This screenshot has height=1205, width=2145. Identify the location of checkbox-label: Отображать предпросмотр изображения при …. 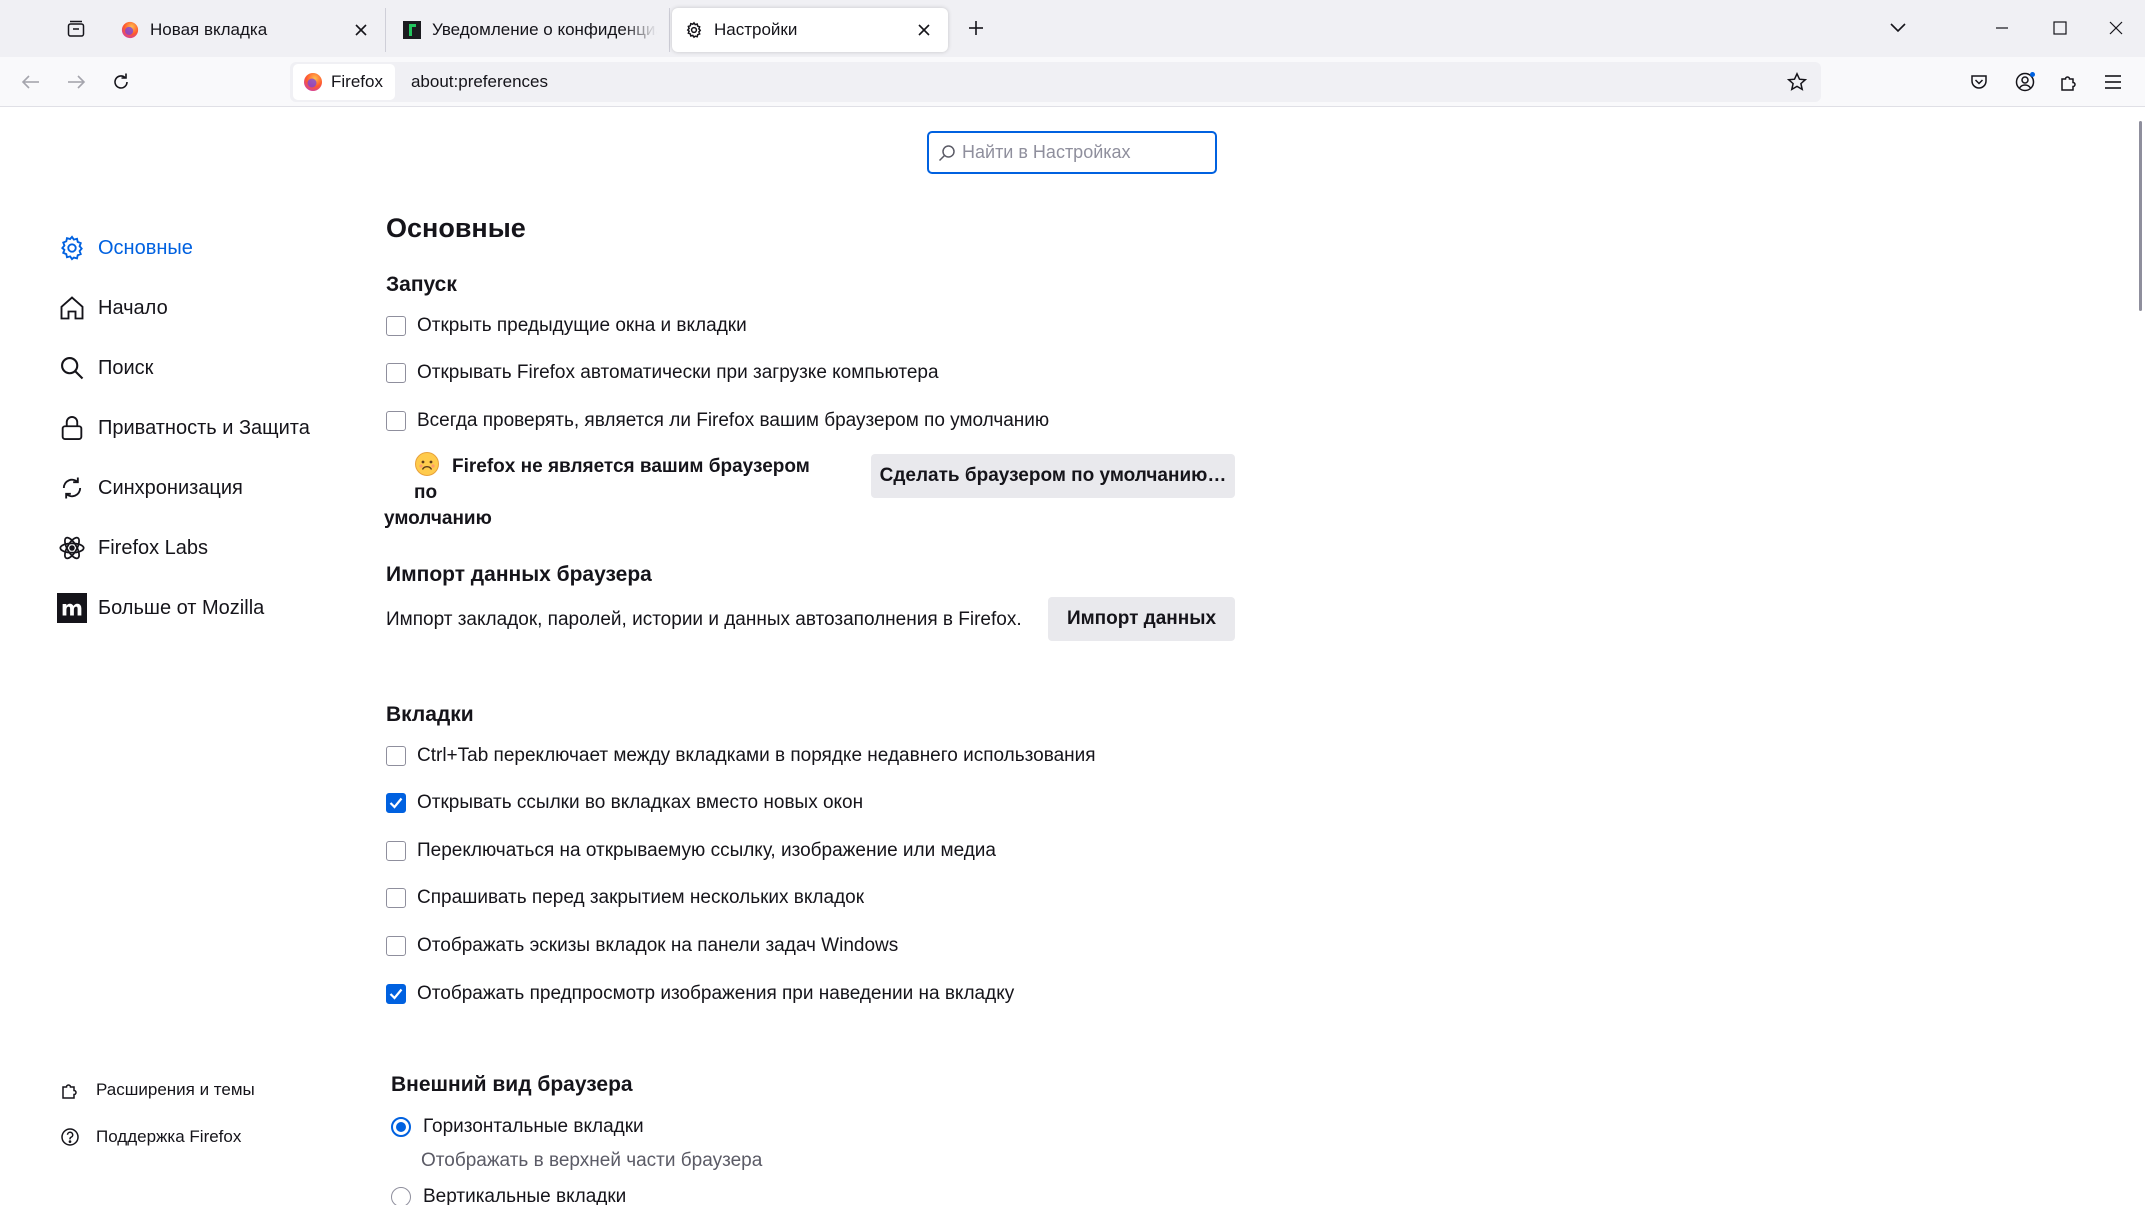
(716, 993).